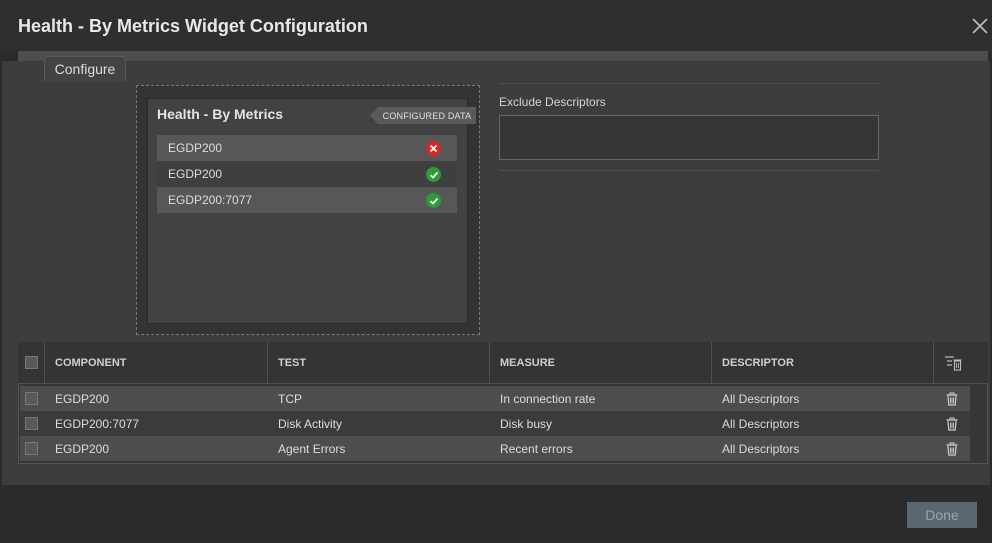 The height and width of the screenshot is (543, 992). I want to click on configured-data-badge: CONFIGURED DATA, so click(423, 115).